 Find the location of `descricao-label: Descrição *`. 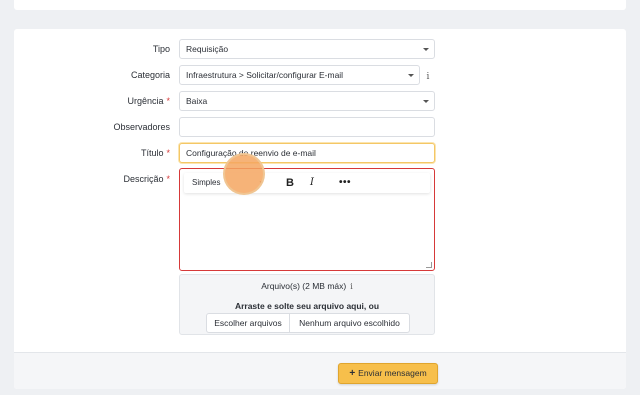

descricao-label: Descrição * is located at coordinates (92, 179).